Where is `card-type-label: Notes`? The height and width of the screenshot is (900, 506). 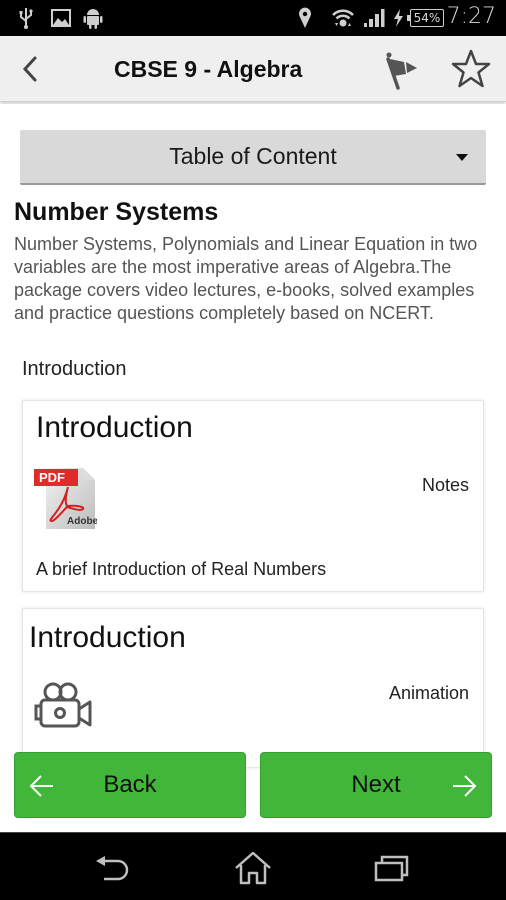
card-type-label: Notes is located at coordinates (445, 485).